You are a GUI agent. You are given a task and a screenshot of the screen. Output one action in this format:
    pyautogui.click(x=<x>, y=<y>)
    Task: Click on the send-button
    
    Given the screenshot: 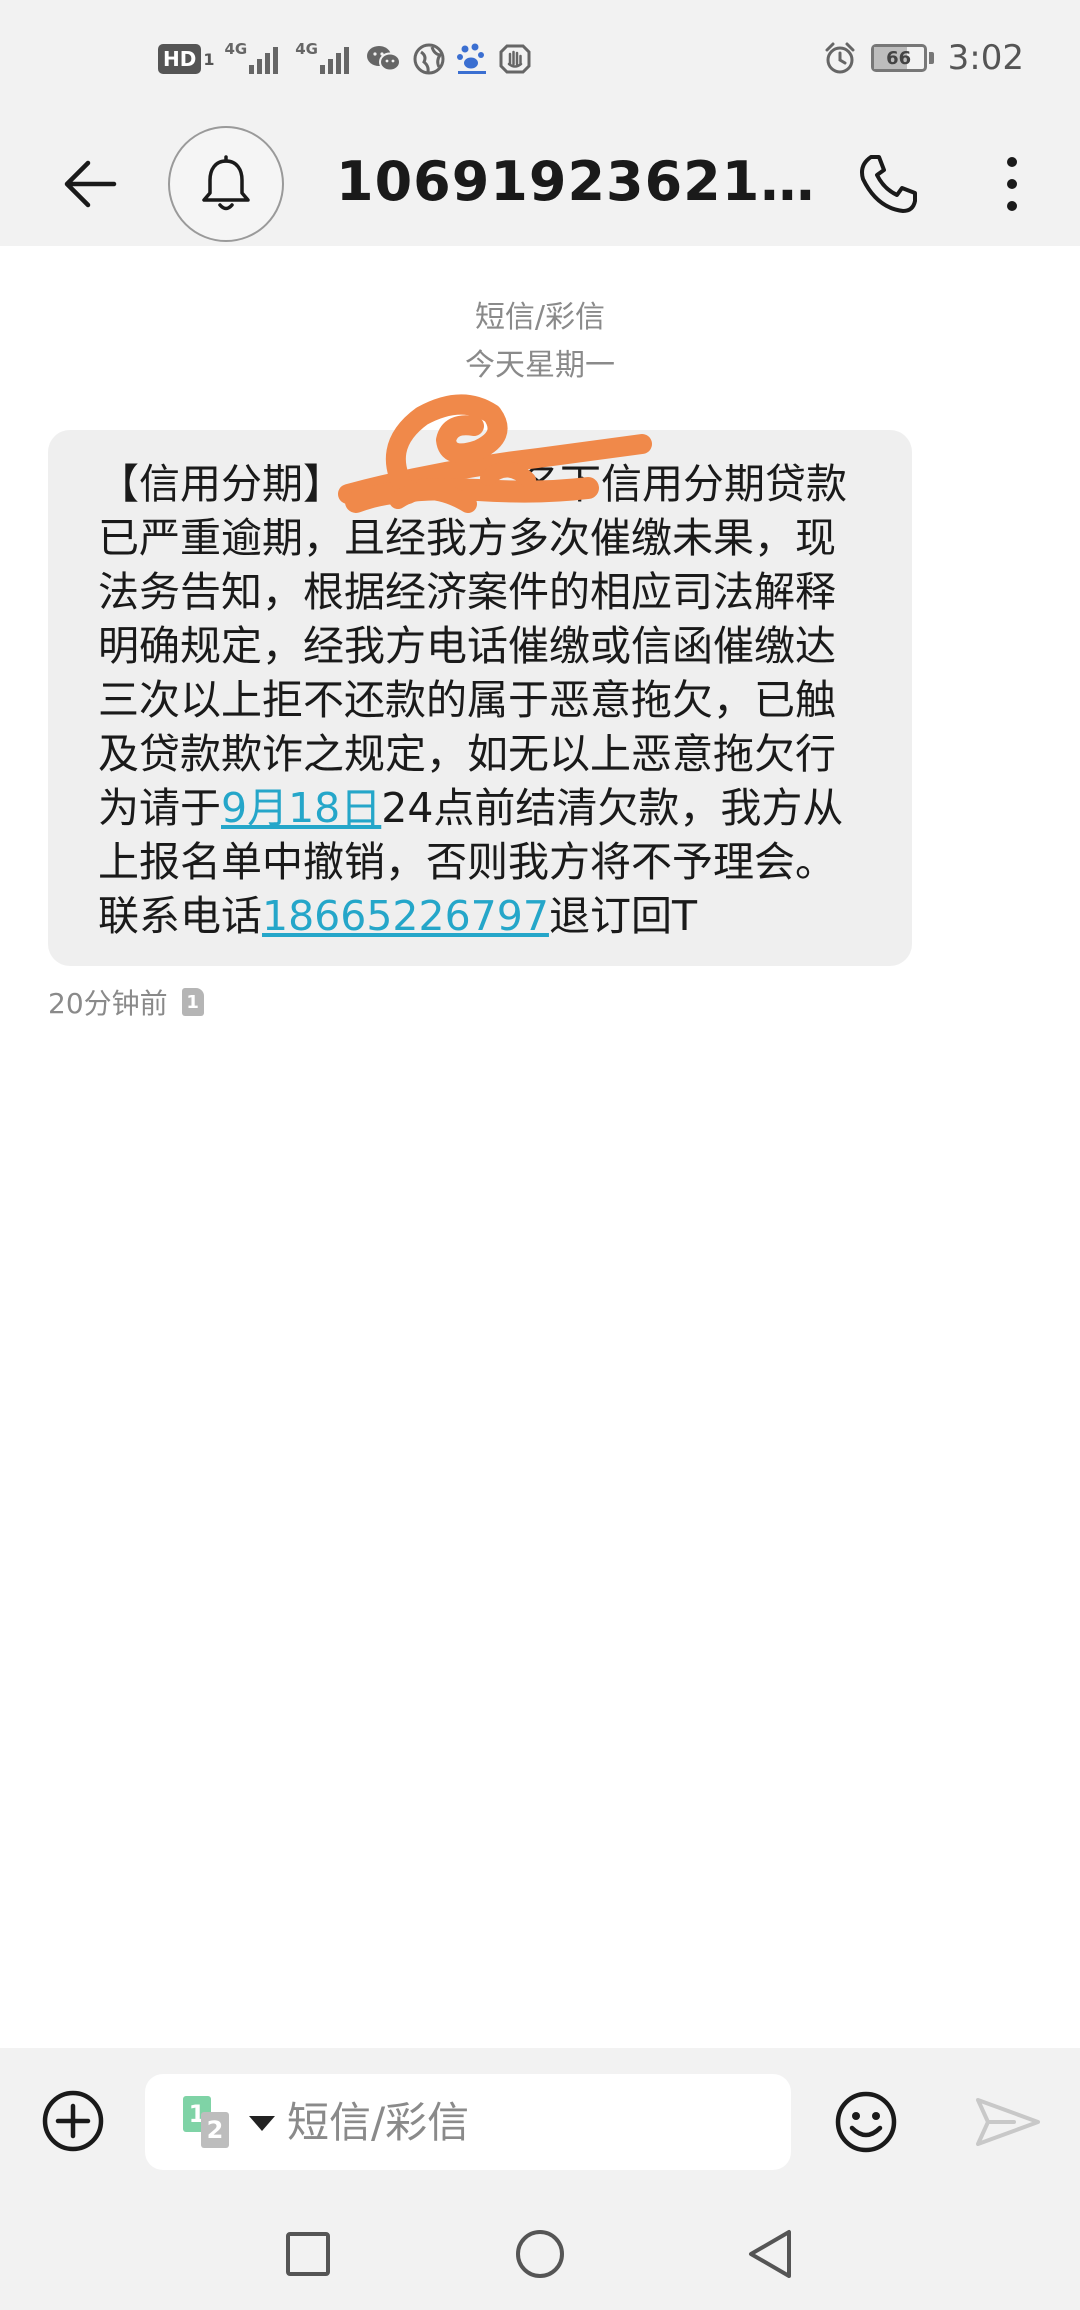 What is the action you would take?
    pyautogui.click(x=1008, y=2122)
    